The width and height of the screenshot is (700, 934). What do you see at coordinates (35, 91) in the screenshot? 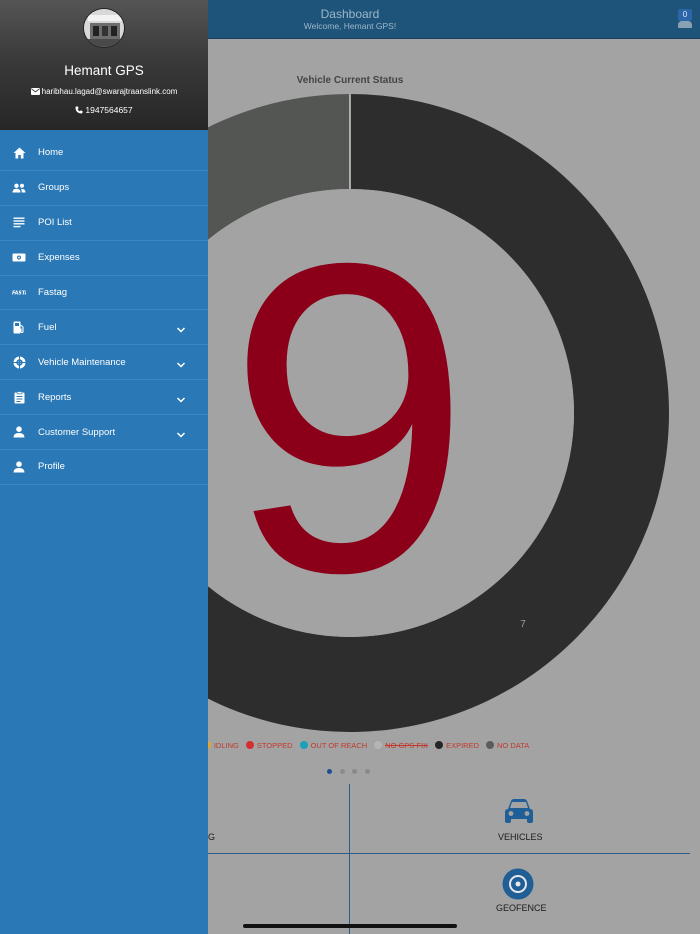
I see `email-icon` at bounding box center [35, 91].